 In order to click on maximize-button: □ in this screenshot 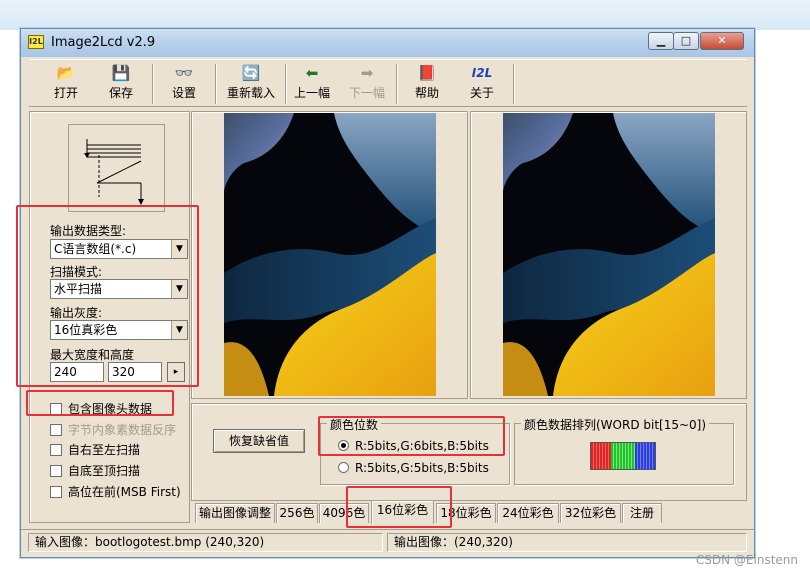, I will do `click(686, 41)`.